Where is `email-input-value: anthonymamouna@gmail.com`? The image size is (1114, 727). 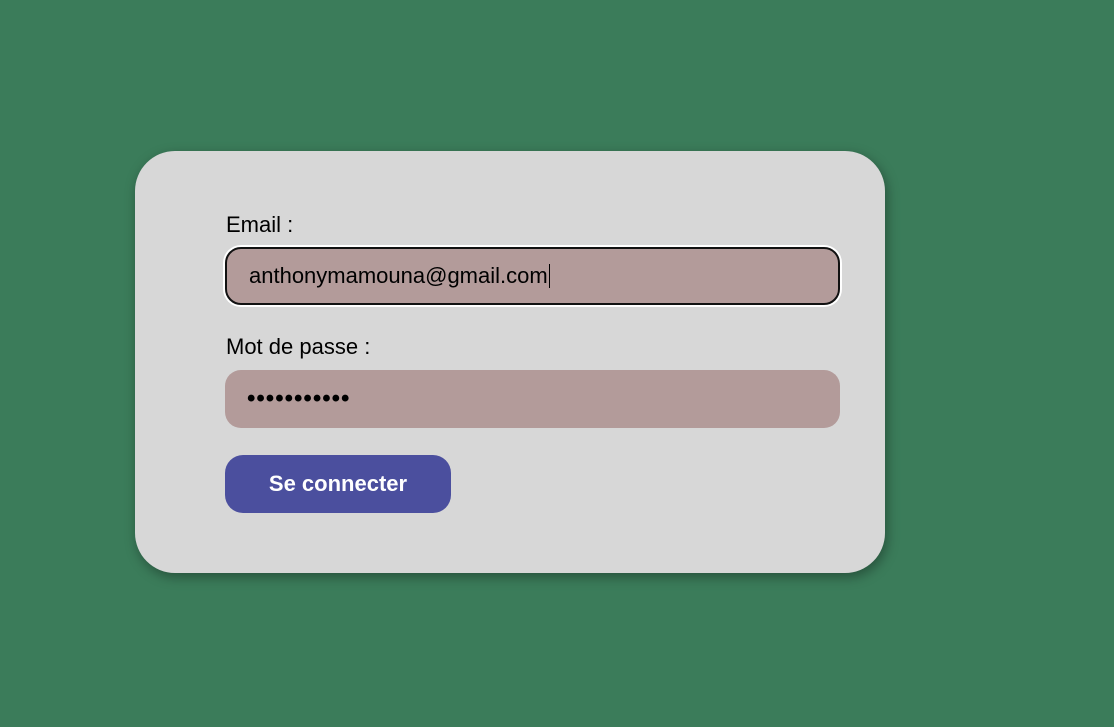 email-input-value: anthonymamouna@gmail.com is located at coordinates (398, 275).